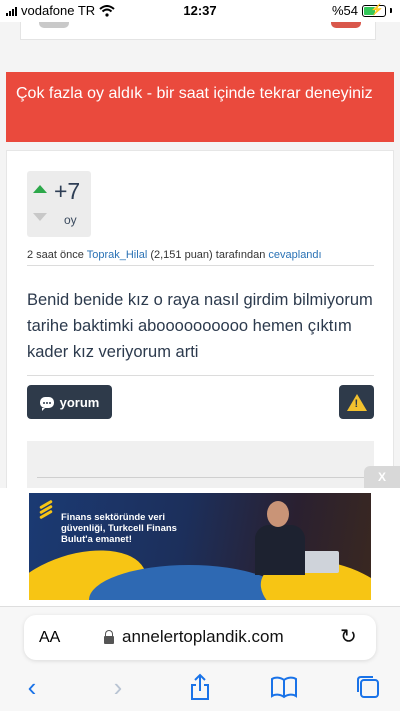 The width and height of the screenshot is (400, 711). I want to click on battery-tip, so click(391, 10).